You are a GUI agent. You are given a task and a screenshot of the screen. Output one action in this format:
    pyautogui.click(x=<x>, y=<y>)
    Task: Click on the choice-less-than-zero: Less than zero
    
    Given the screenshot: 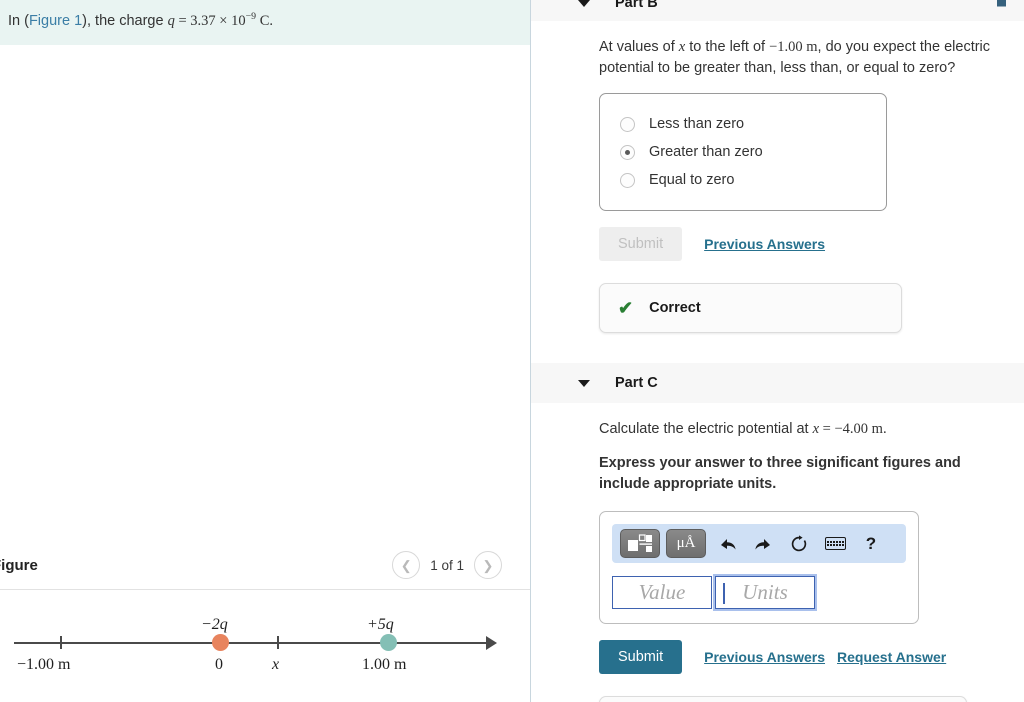 What is the action you would take?
    pyautogui.click(x=745, y=124)
    